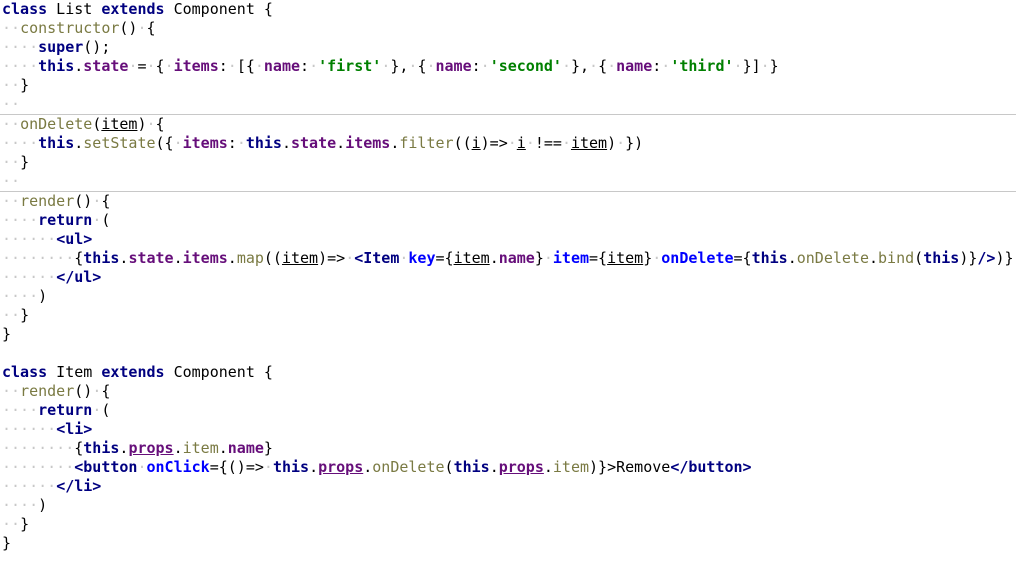  What do you see at coordinates (16, 315) in the screenshot?
I see `code-line-17: ··}` at bounding box center [16, 315].